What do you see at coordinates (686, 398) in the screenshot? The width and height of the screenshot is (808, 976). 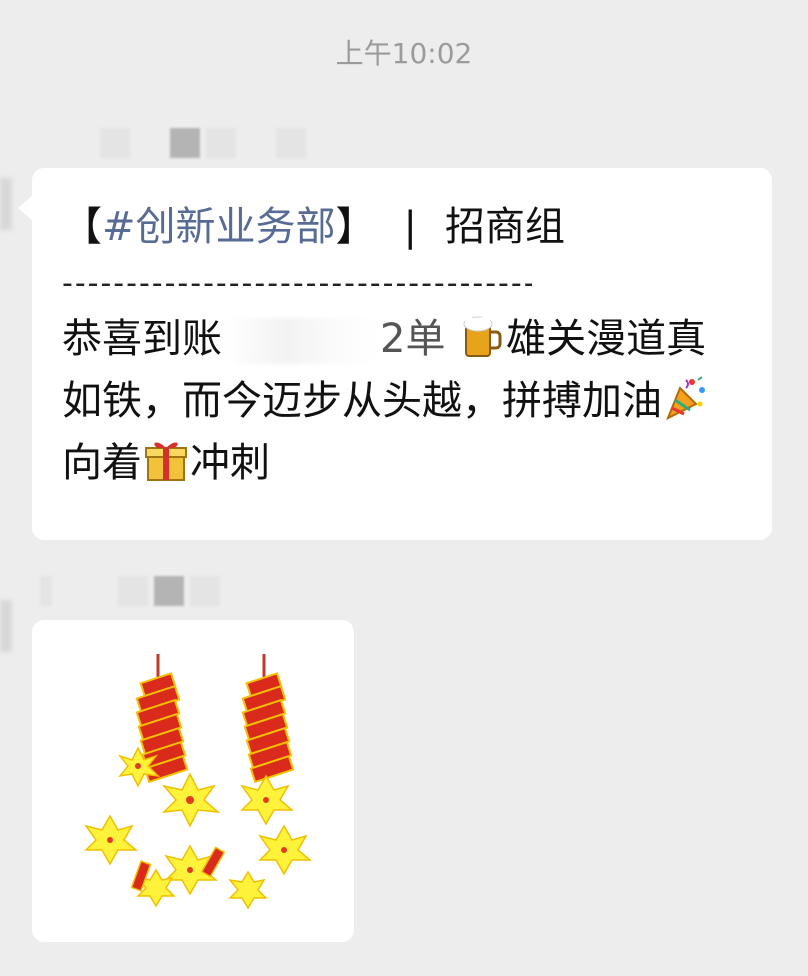 I see `party-popper-icon` at bounding box center [686, 398].